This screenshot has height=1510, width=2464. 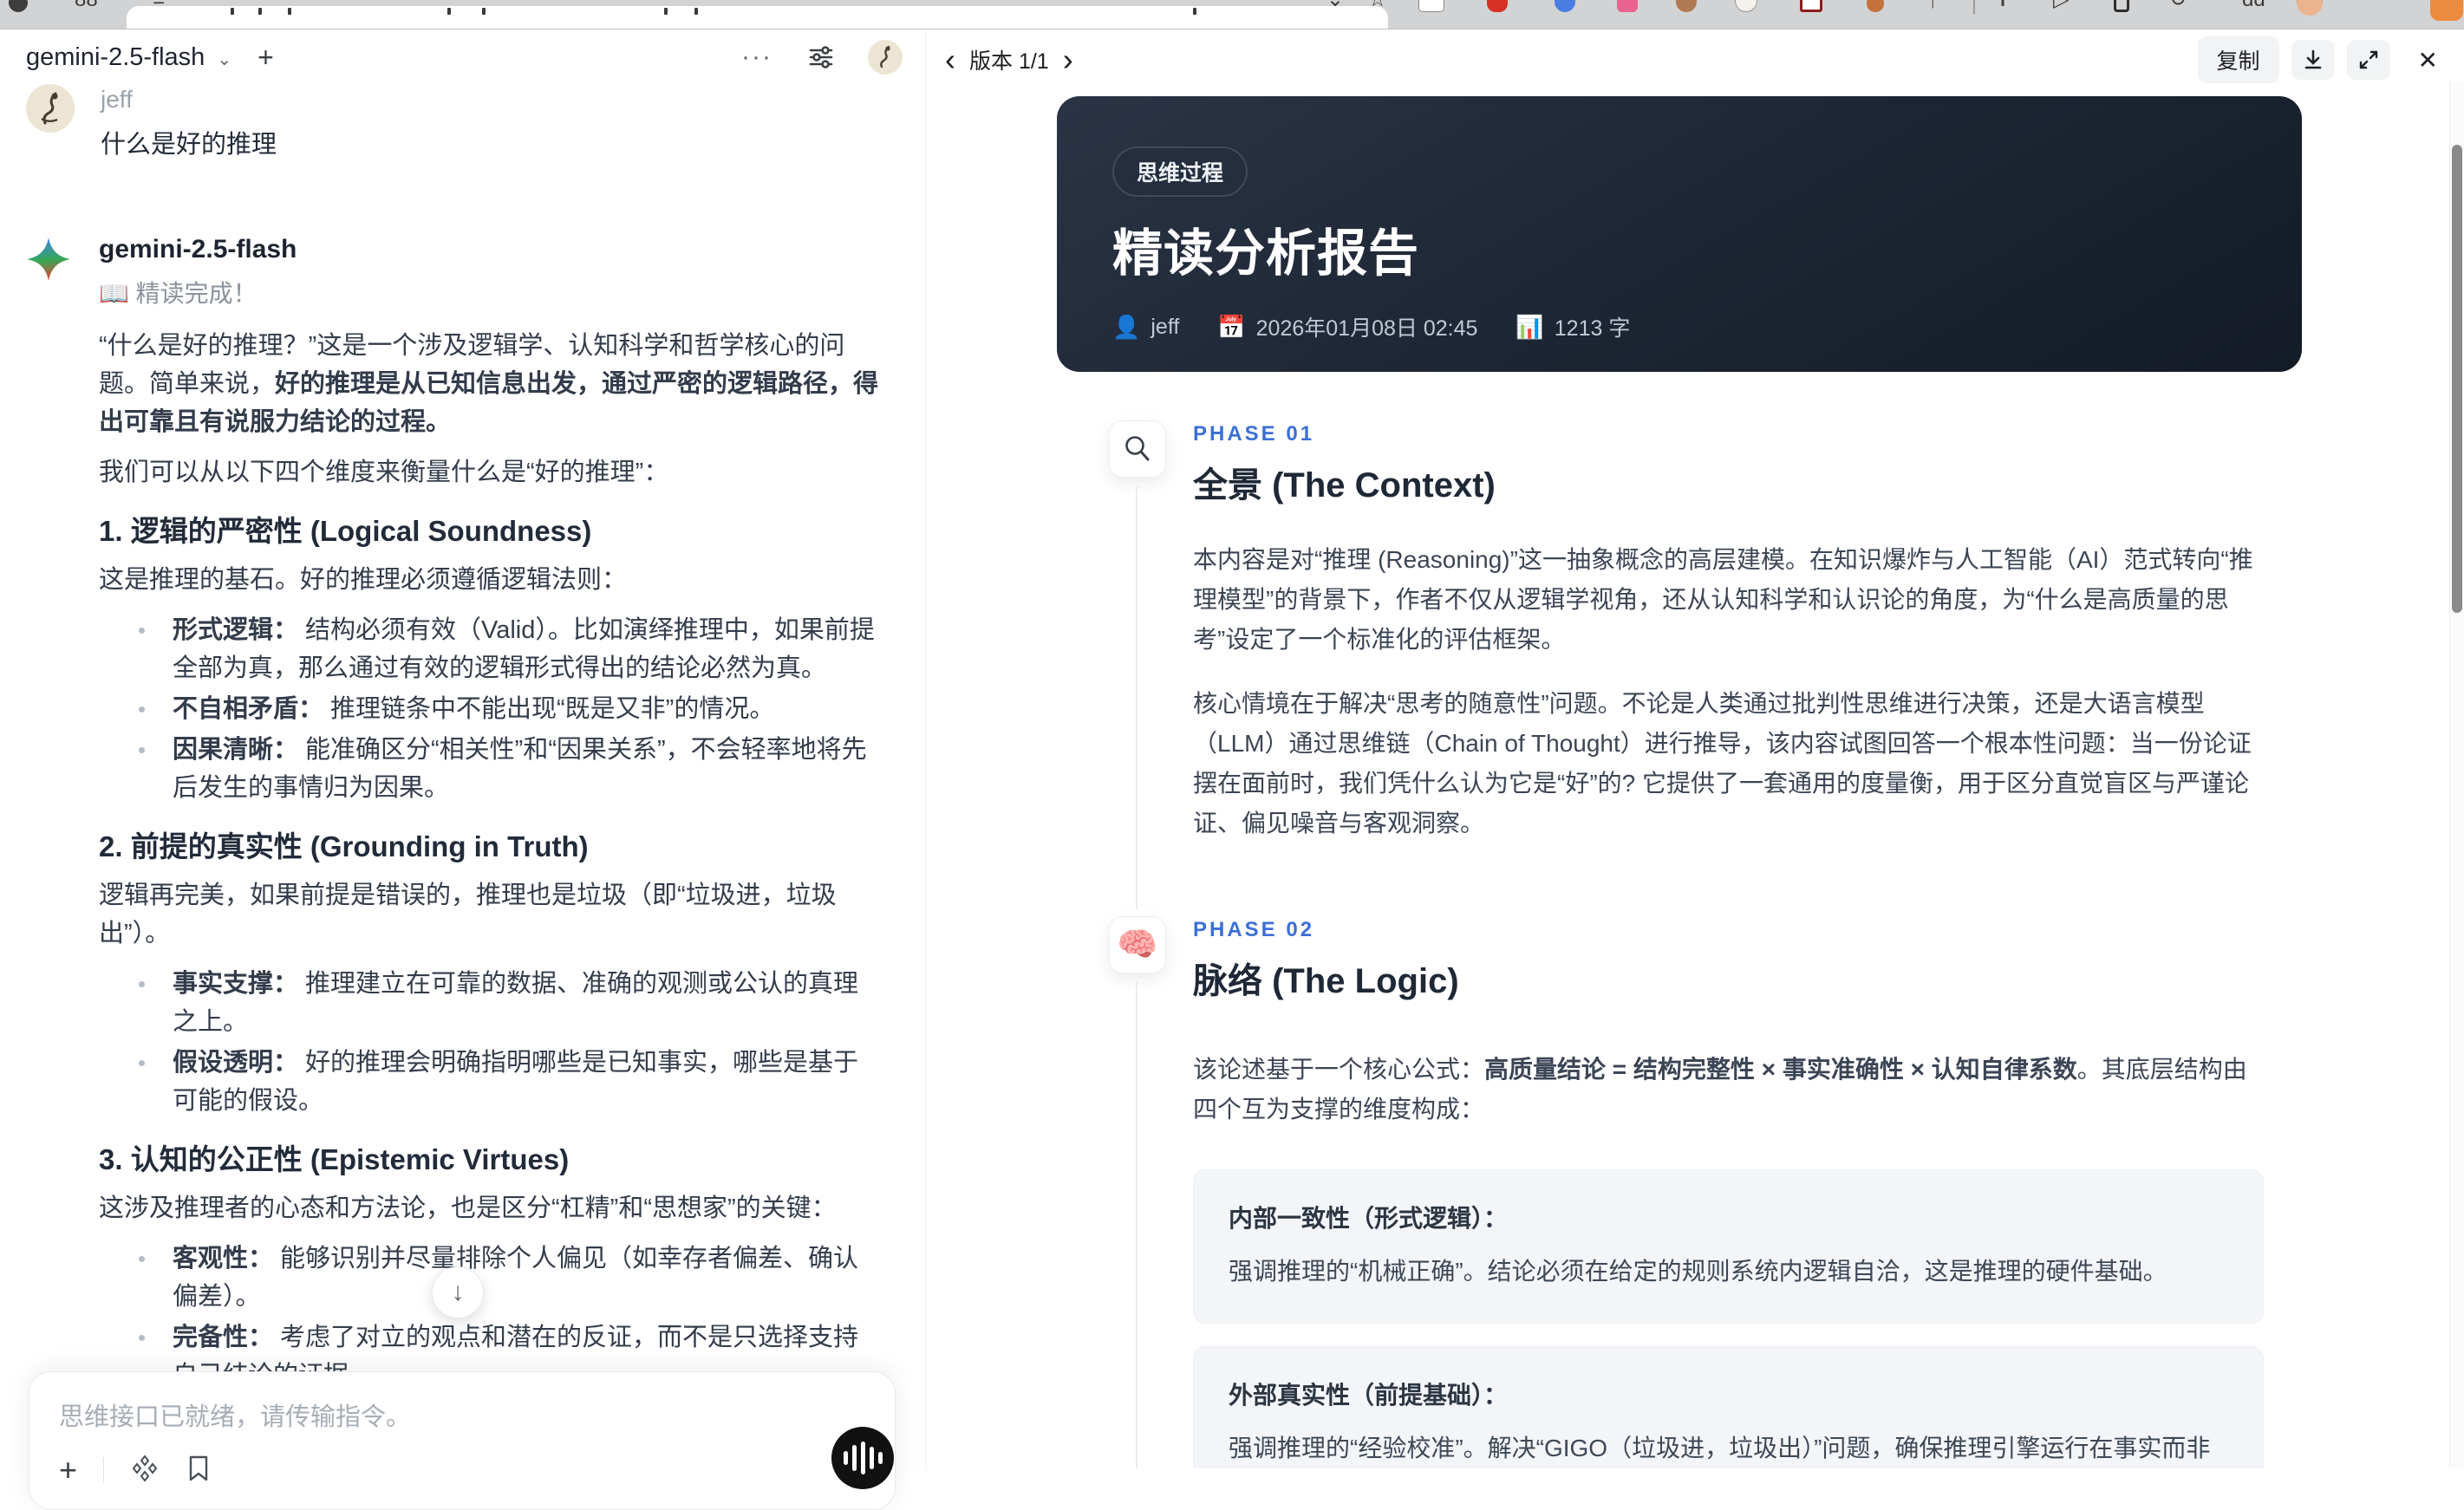 What do you see at coordinates (862, 1458) in the screenshot?
I see `voice-input-button` at bounding box center [862, 1458].